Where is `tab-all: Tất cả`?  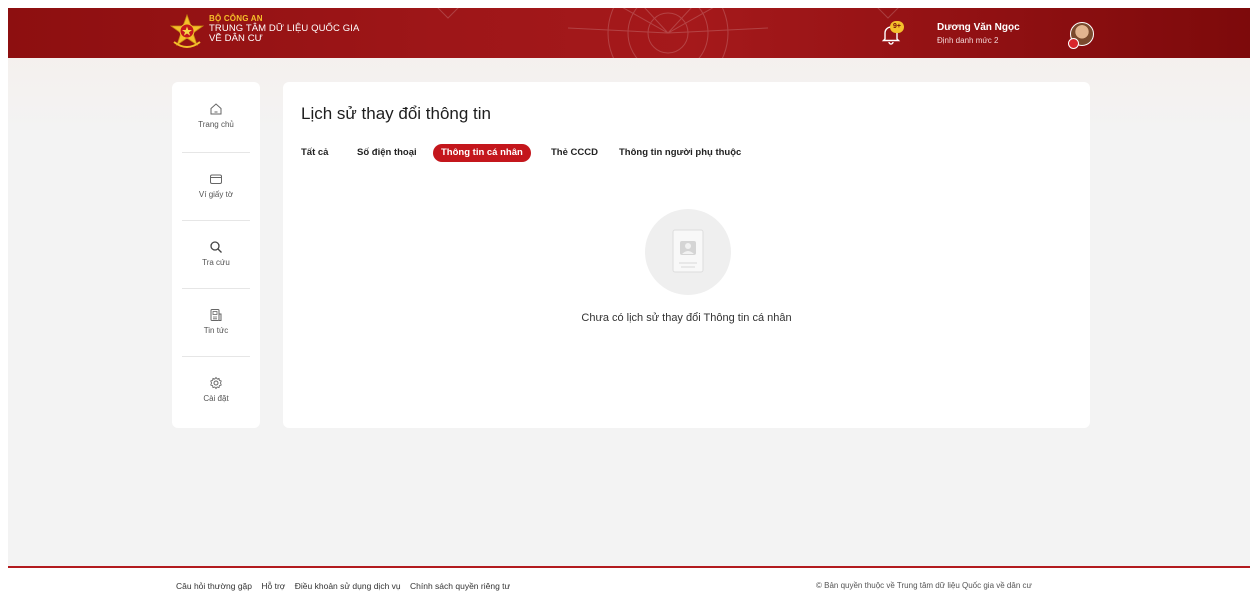
tab-all: Tất cả is located at coordinates (314, 153).